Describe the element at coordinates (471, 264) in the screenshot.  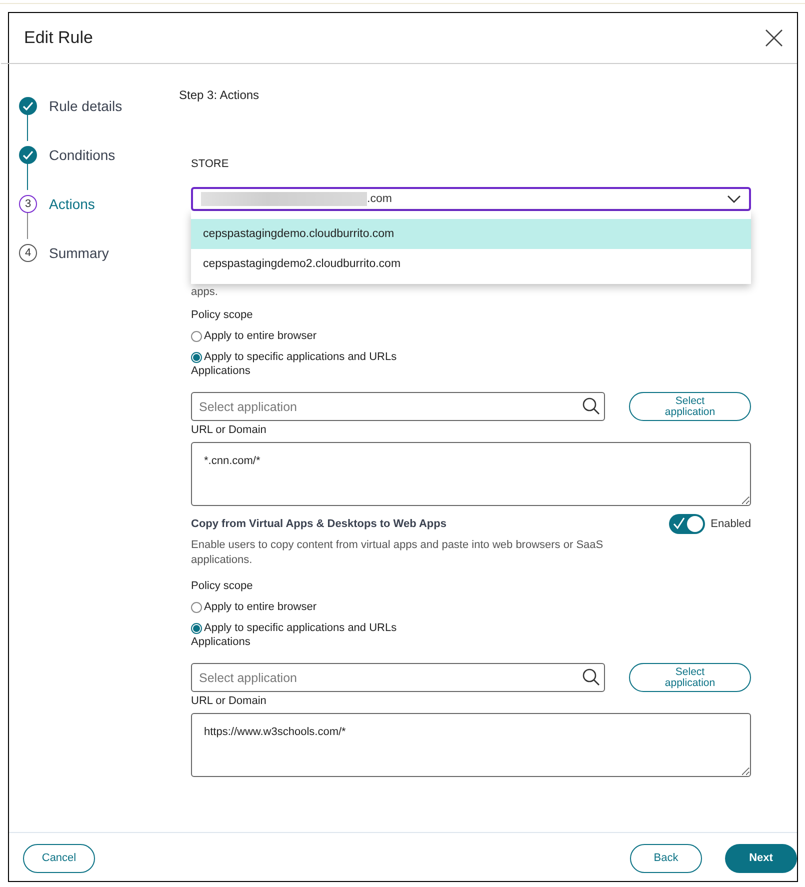
I see `dropdown-option: cepspastagingdemo2.cloudburrito.com` at that location.